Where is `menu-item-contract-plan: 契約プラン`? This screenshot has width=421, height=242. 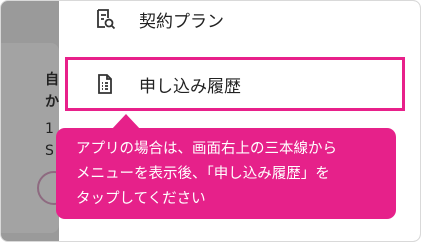
menu-item-contract-plan: 契約プラン is located at coordinates (239, 22).